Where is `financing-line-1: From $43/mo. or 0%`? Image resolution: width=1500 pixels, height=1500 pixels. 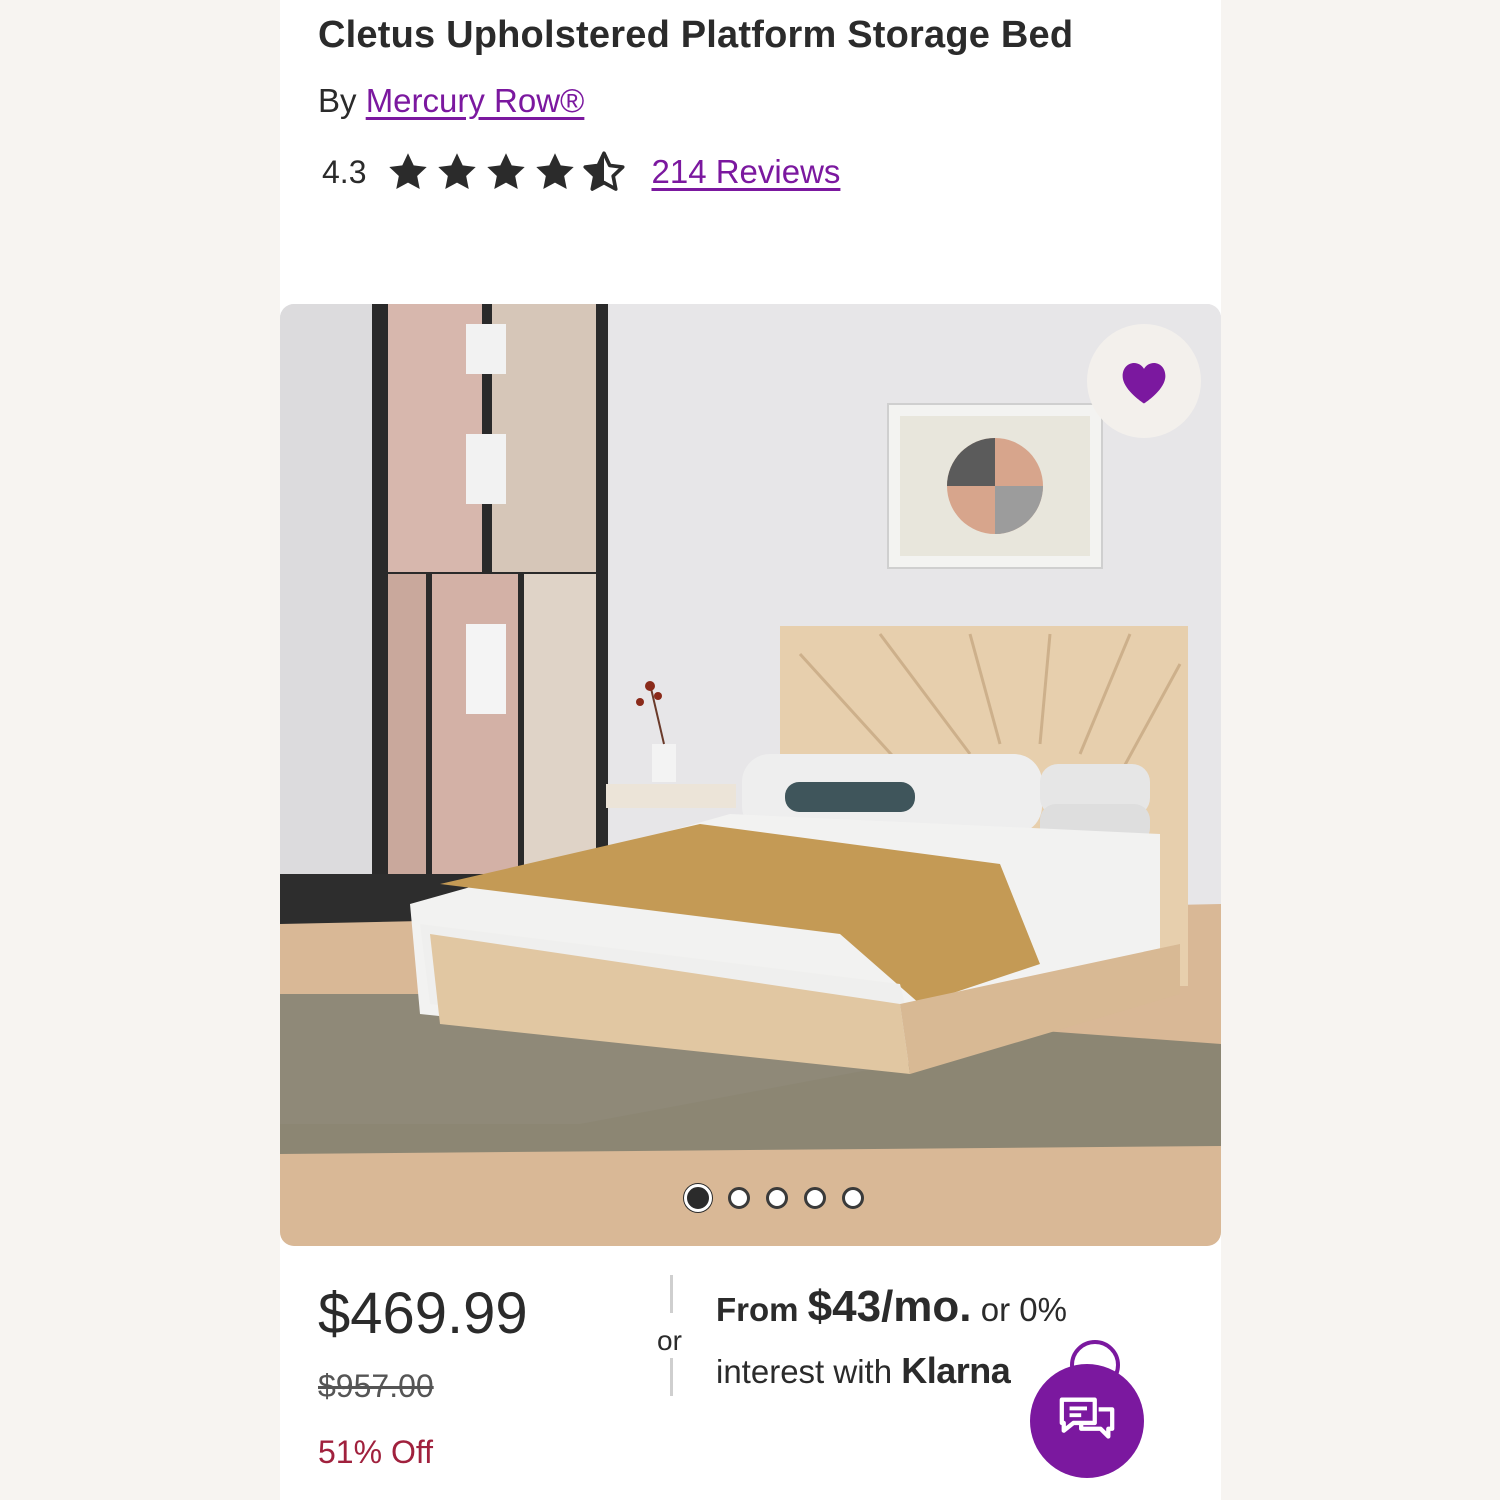
financing-line-1: From $43/mo. or 0% is located at coordinates (891, 1307).